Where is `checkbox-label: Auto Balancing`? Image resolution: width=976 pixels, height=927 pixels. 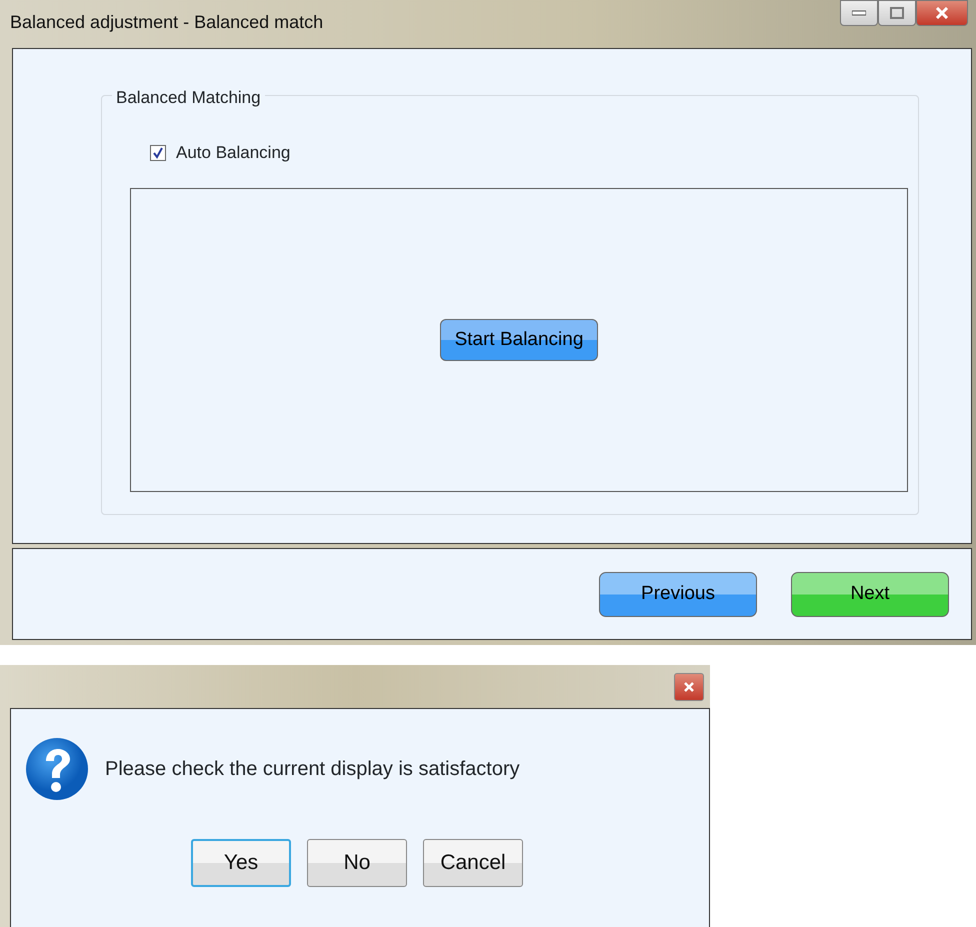 checkbox-label: Auto Balancing is located at coordinates (233, 153).